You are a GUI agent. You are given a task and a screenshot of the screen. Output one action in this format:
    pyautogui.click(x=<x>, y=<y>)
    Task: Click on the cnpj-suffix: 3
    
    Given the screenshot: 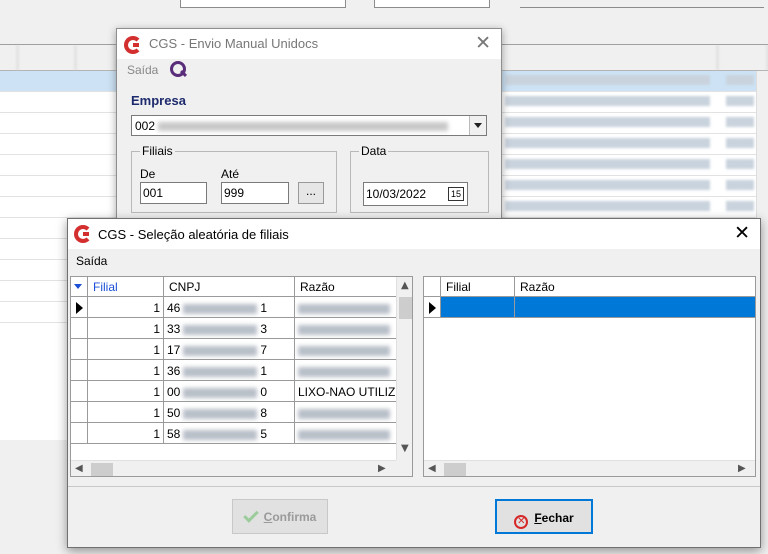 What is the action you would take?
    pyautogui.click(x=264, y=329)
    